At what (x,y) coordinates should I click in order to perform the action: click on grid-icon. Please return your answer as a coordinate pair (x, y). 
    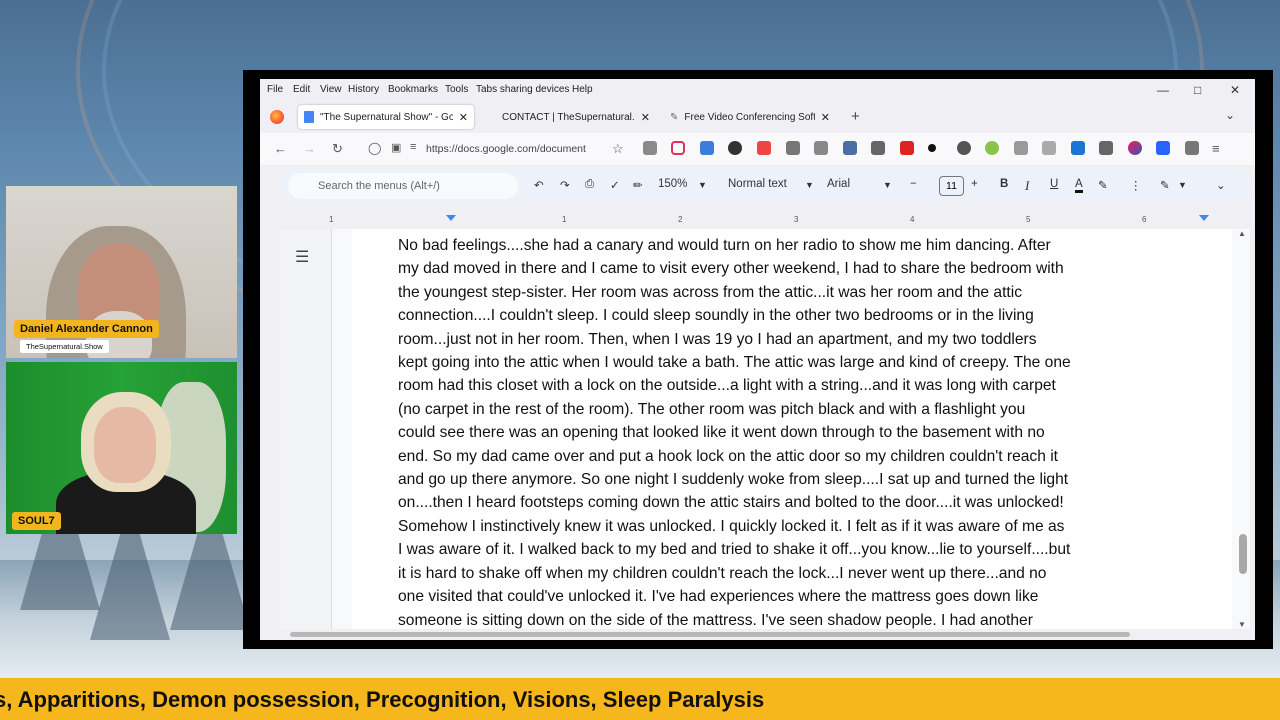
    Looking at the image, I should click on (793, 148).